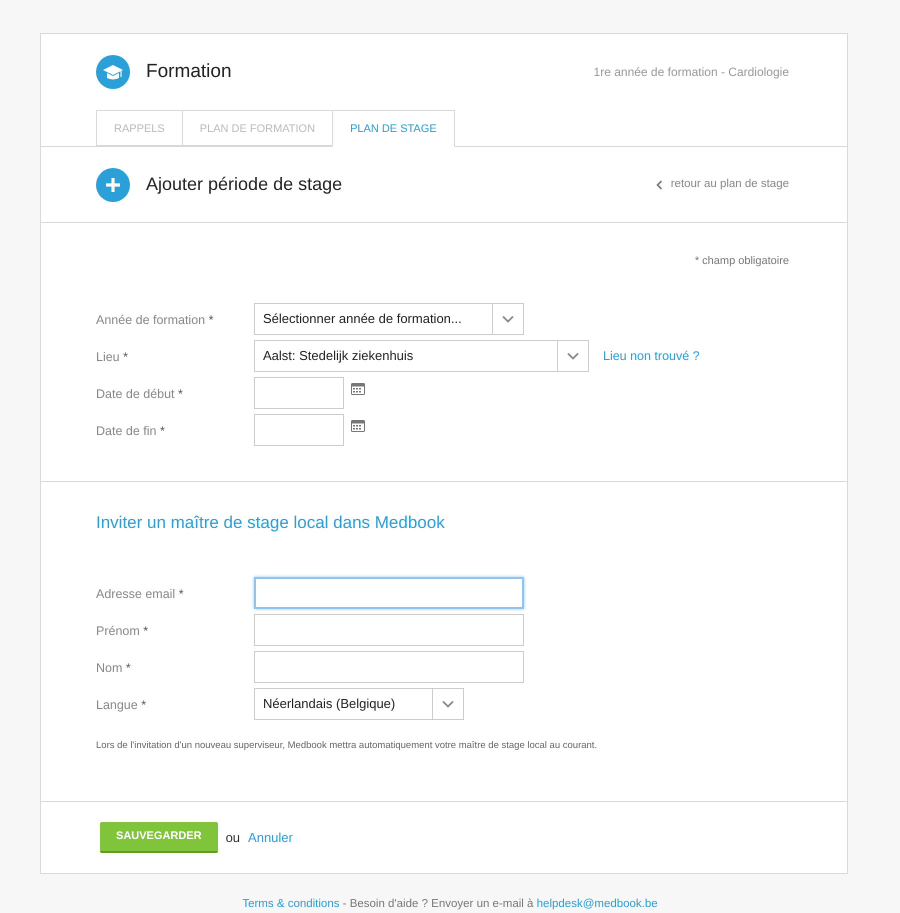 The width and height of the screenshot is (900, 913). I want to click on field-label: Année de formation *, so click(155, 319).